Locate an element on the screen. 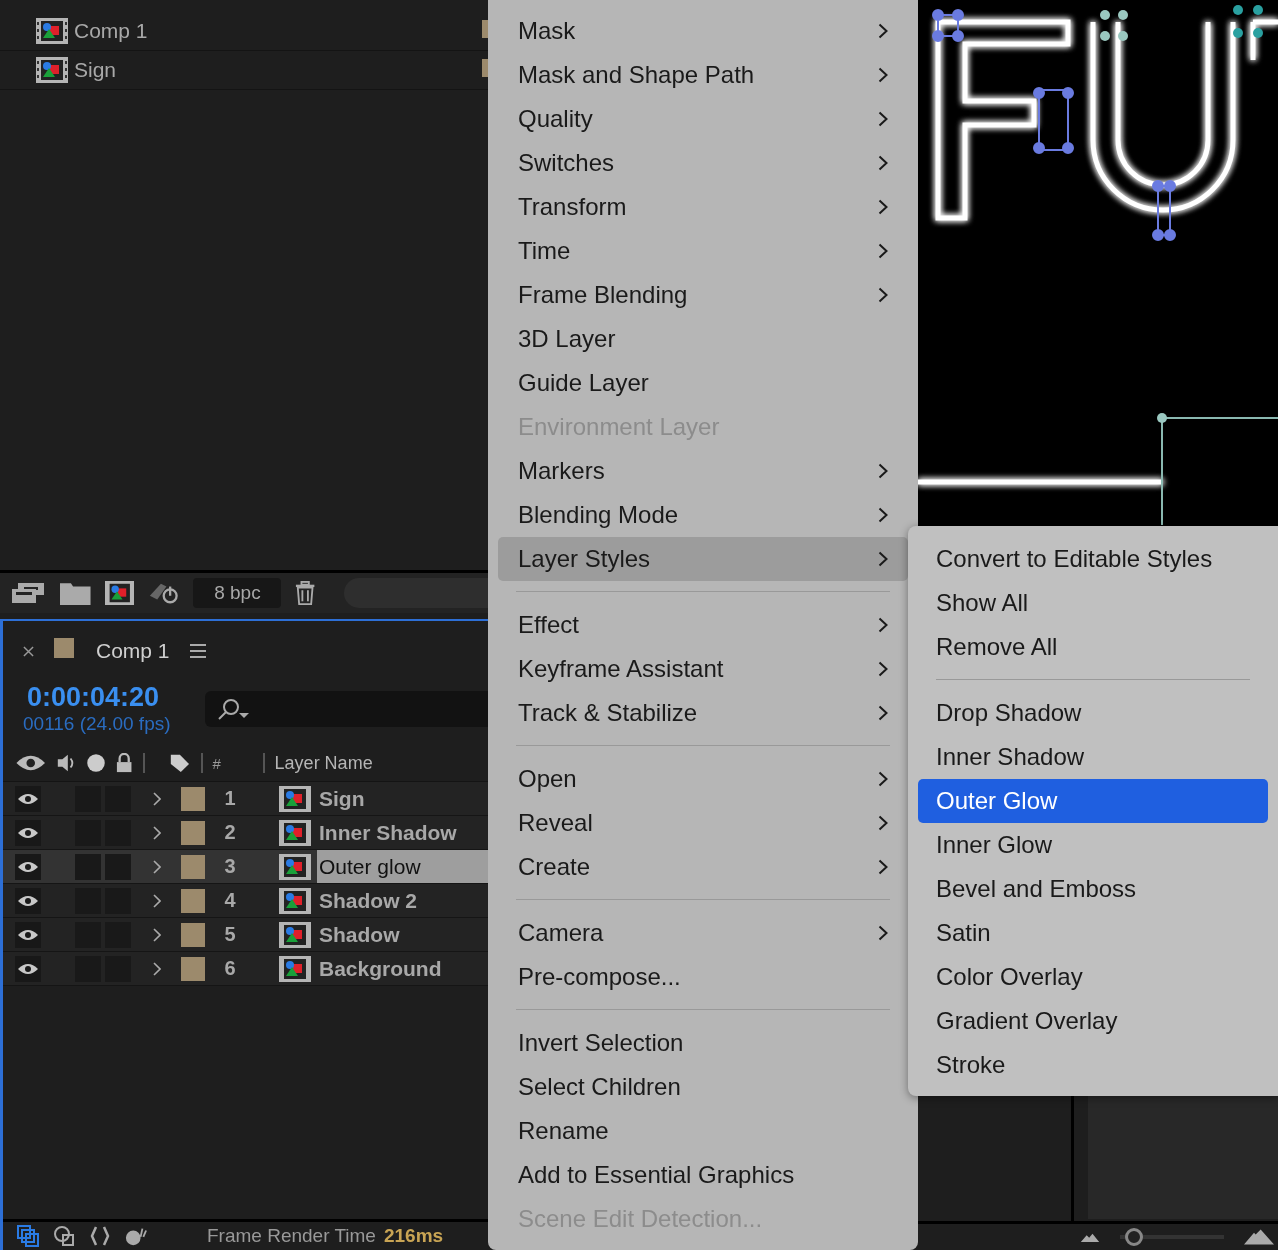  menu-item: Drop Shadow is located at coordinates (1093, 713).